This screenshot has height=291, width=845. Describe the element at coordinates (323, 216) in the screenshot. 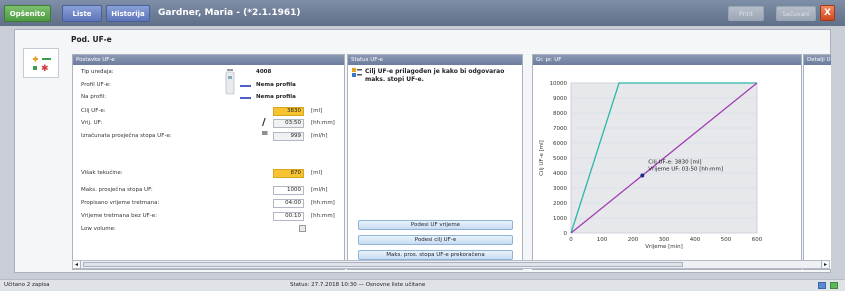

I see `no-uf-time-unit: [hh:mm]` at that location.